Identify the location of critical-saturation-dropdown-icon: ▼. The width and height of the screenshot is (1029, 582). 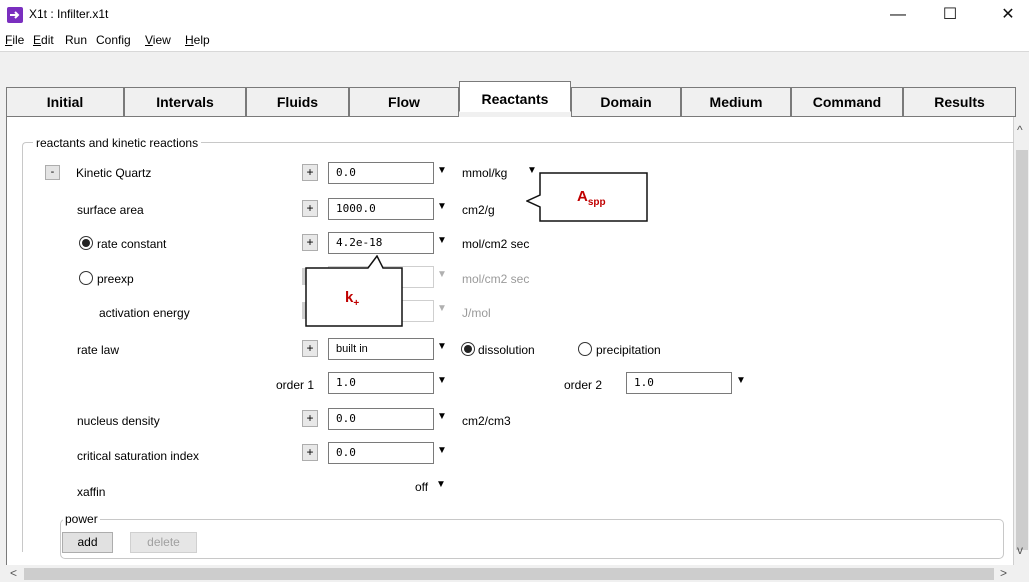
(442, 450).